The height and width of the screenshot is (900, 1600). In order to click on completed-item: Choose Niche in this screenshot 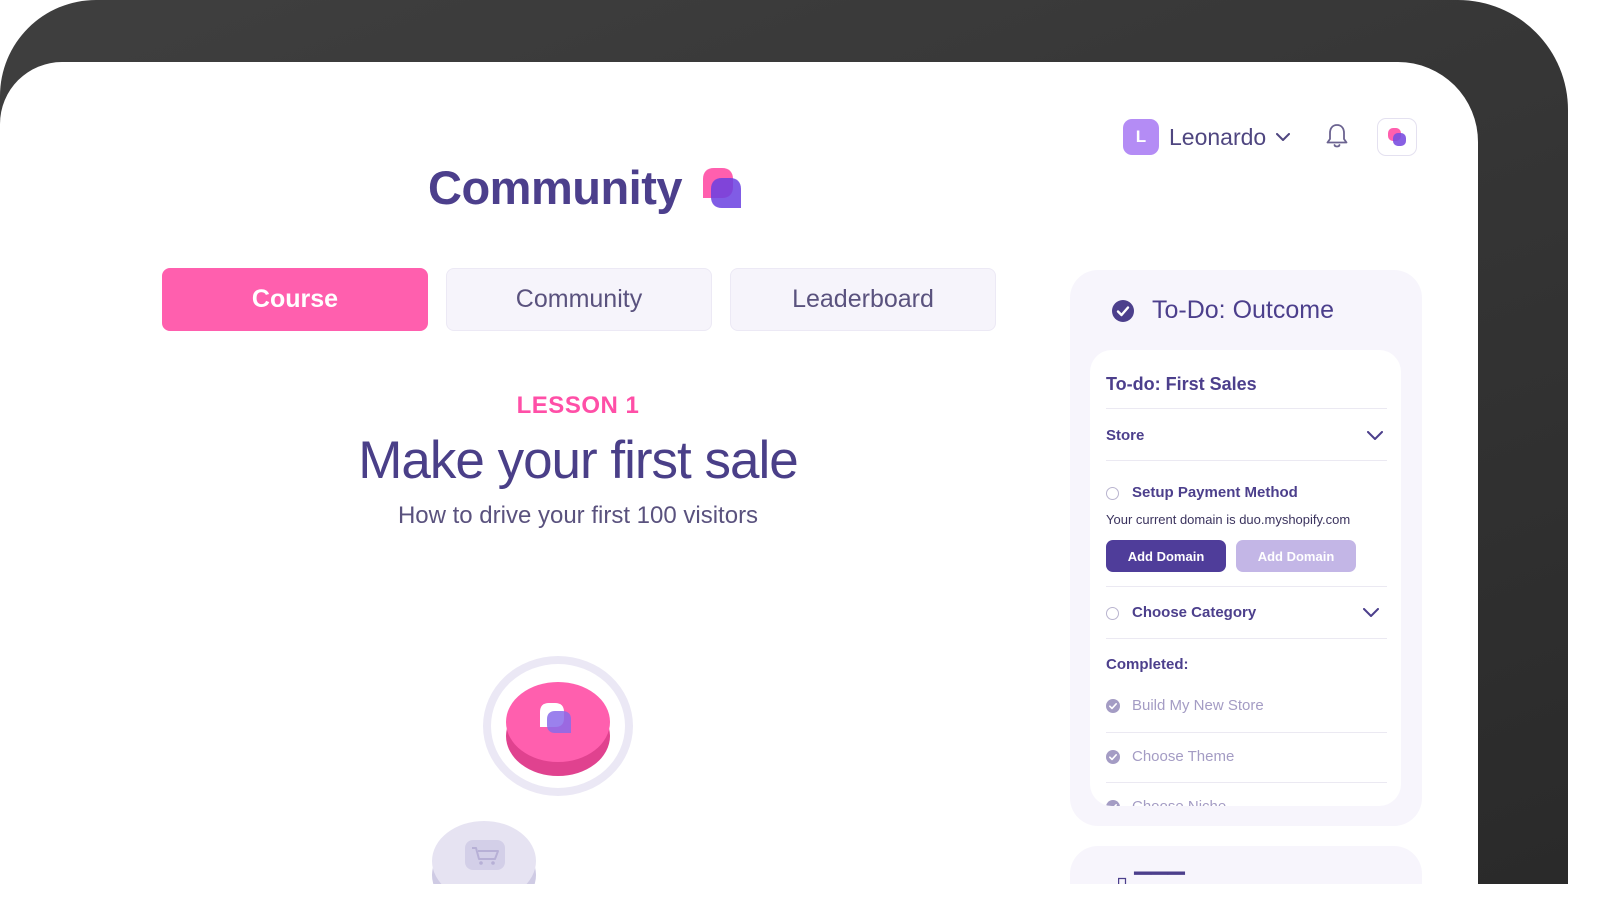, I will do `click(1166, 802)`.